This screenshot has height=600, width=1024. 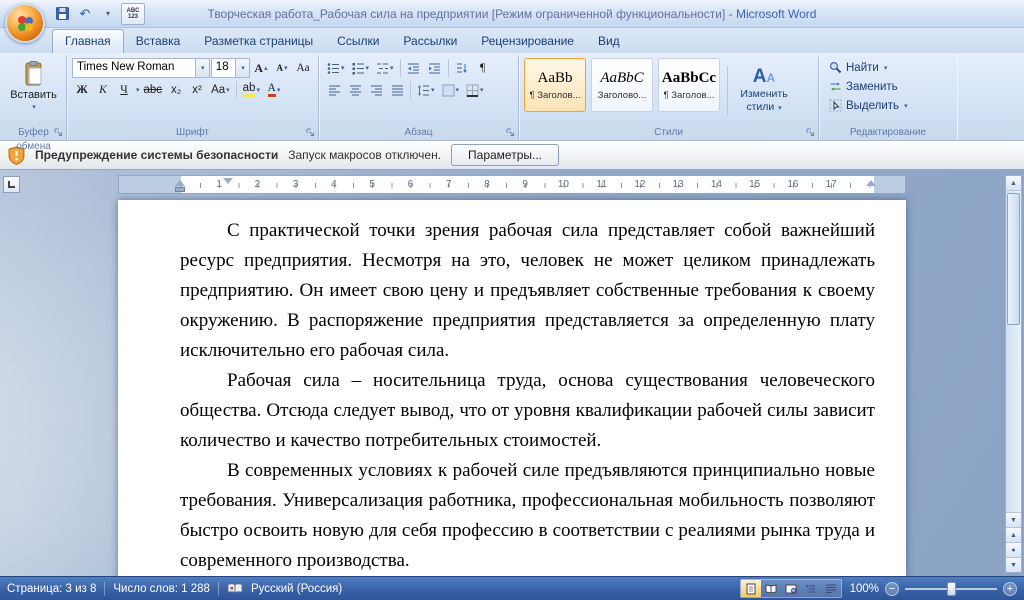 What do you see at coordinates (831, 588) in the screenshot?
I see `draft-view-button` at bounding box center [831, 588].